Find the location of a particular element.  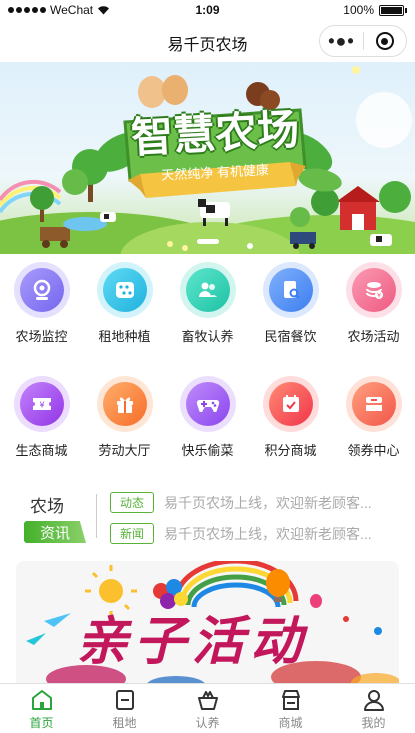

menu-label: 生态商城 is located at coordinates (41, 450).